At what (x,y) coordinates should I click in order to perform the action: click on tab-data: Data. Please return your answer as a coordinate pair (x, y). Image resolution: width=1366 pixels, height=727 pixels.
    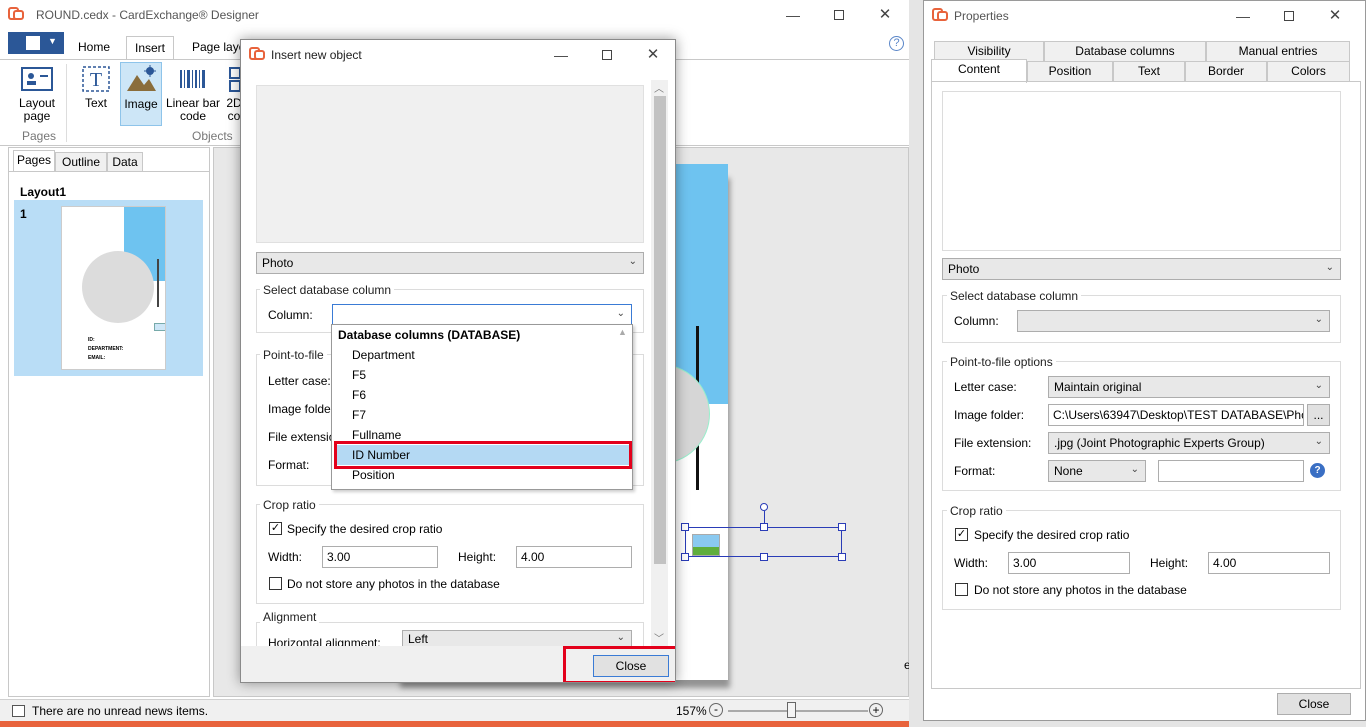
    Looking at the image, I should click on (125, 162).